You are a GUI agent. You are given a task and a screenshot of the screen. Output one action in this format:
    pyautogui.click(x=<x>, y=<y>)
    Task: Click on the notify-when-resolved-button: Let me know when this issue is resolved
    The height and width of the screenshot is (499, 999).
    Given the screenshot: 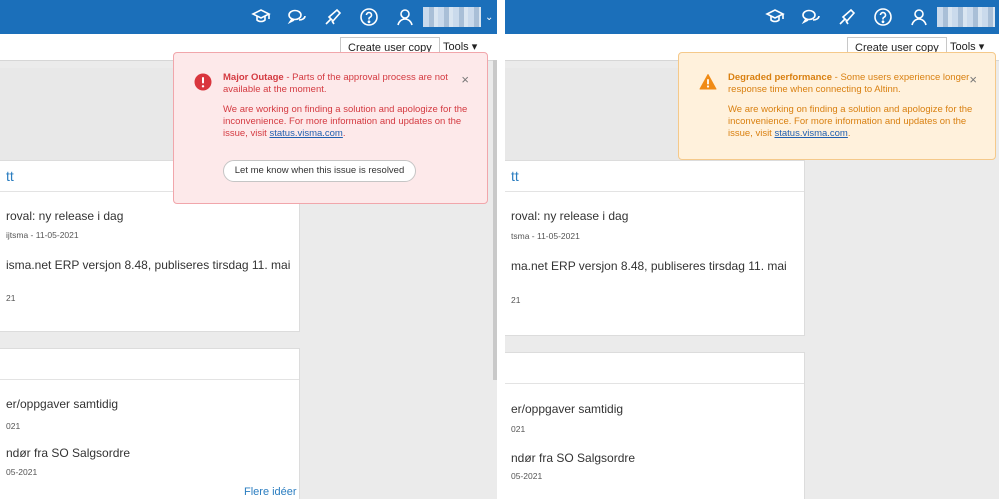 What is the action you would take?
    pyautogui.click(x=319, y=171)
    